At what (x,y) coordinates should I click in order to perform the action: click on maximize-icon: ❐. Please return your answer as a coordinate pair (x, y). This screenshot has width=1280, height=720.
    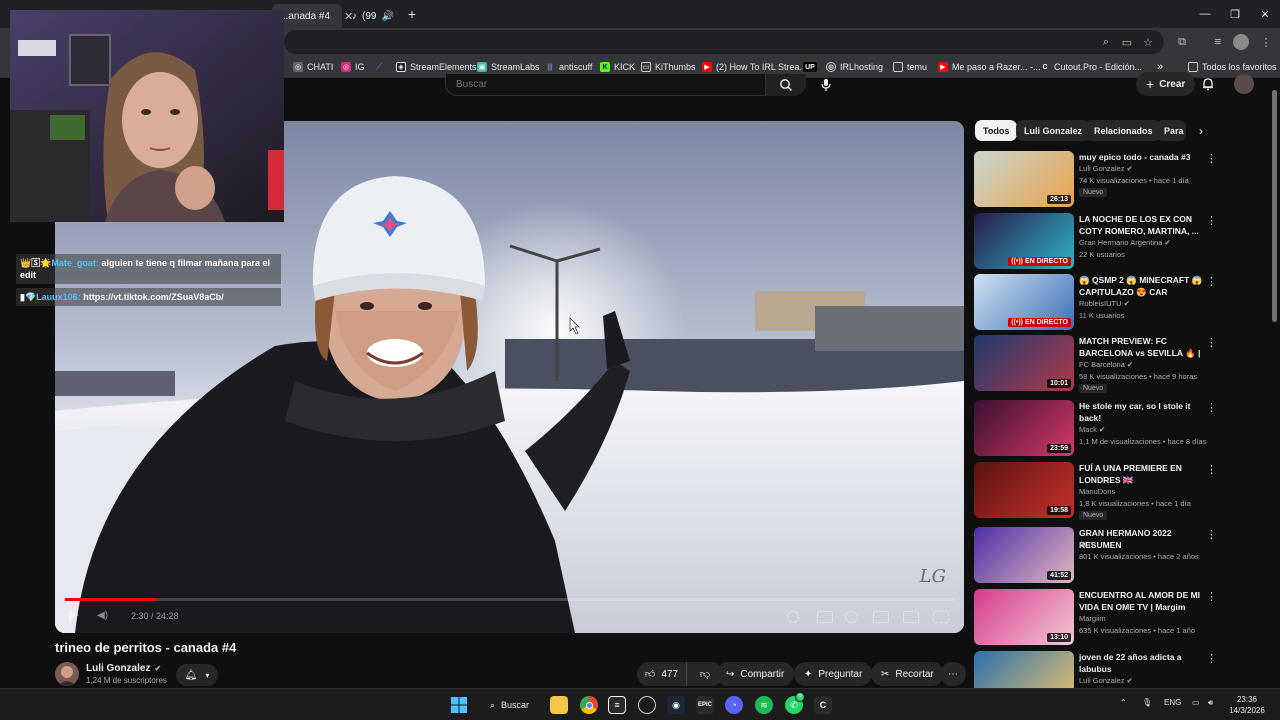
    Looking at the image, I should click on (1235, 14).